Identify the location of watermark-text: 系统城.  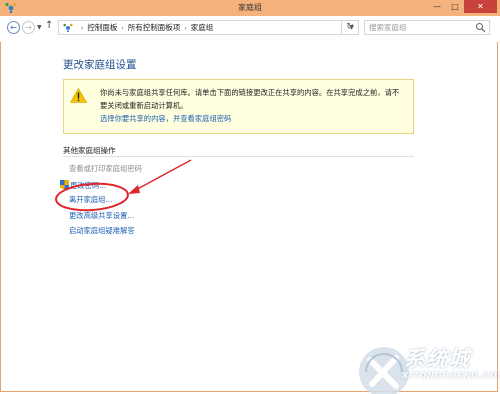
(437, 359).